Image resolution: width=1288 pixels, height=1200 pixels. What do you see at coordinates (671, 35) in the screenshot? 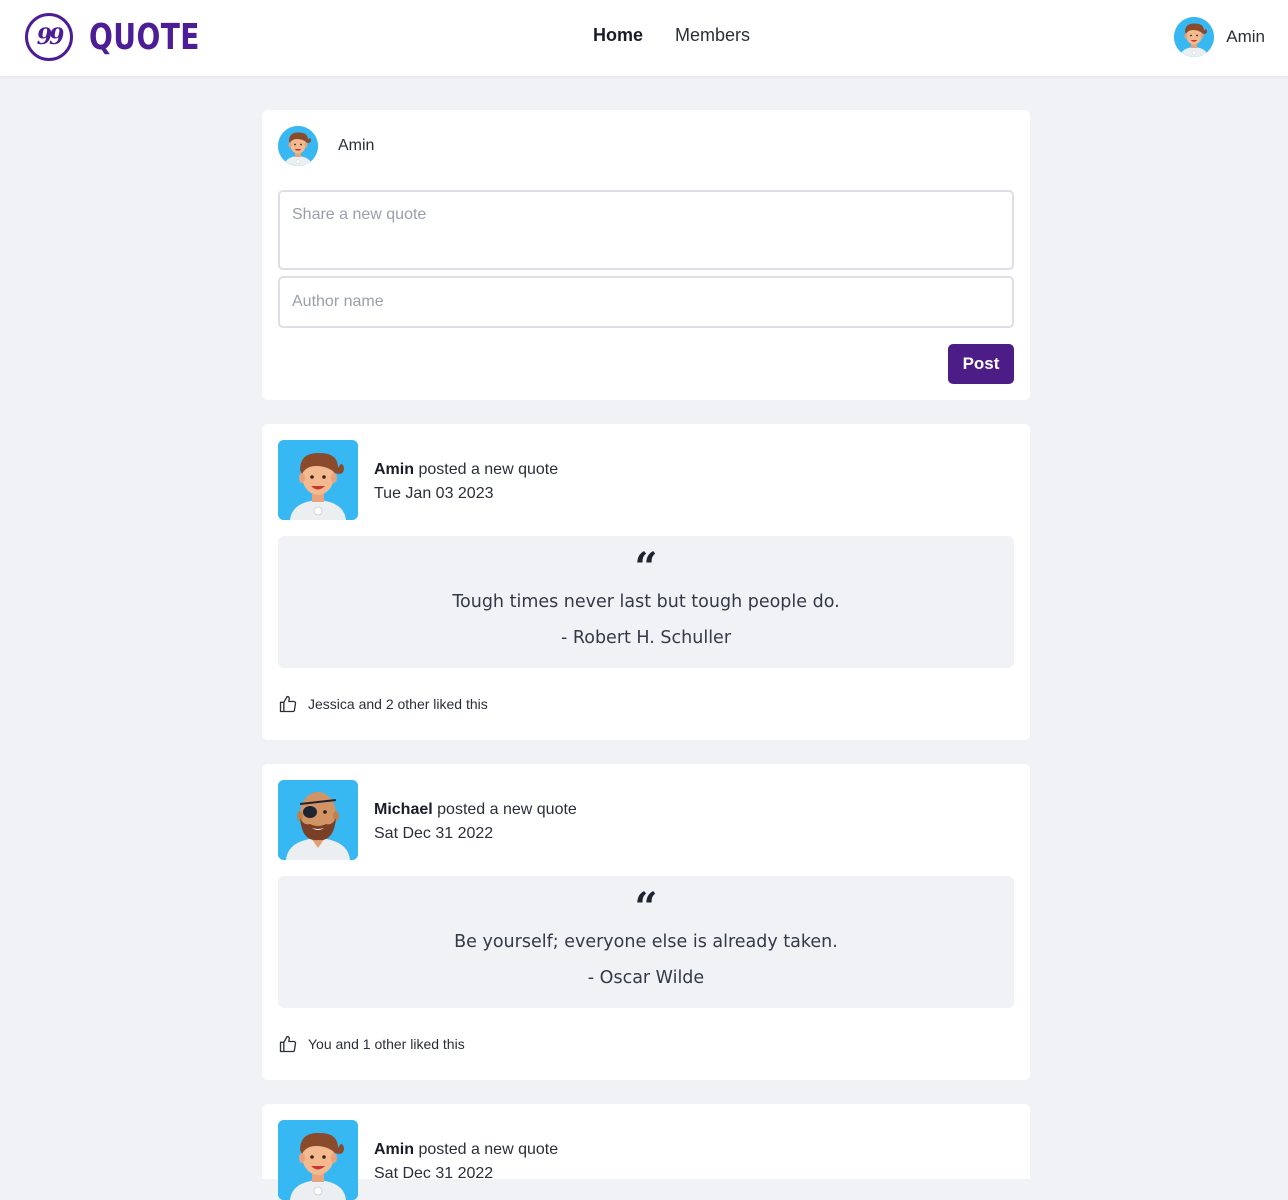
I see `main-nav: Home Members` at bounding box center [671, 35].